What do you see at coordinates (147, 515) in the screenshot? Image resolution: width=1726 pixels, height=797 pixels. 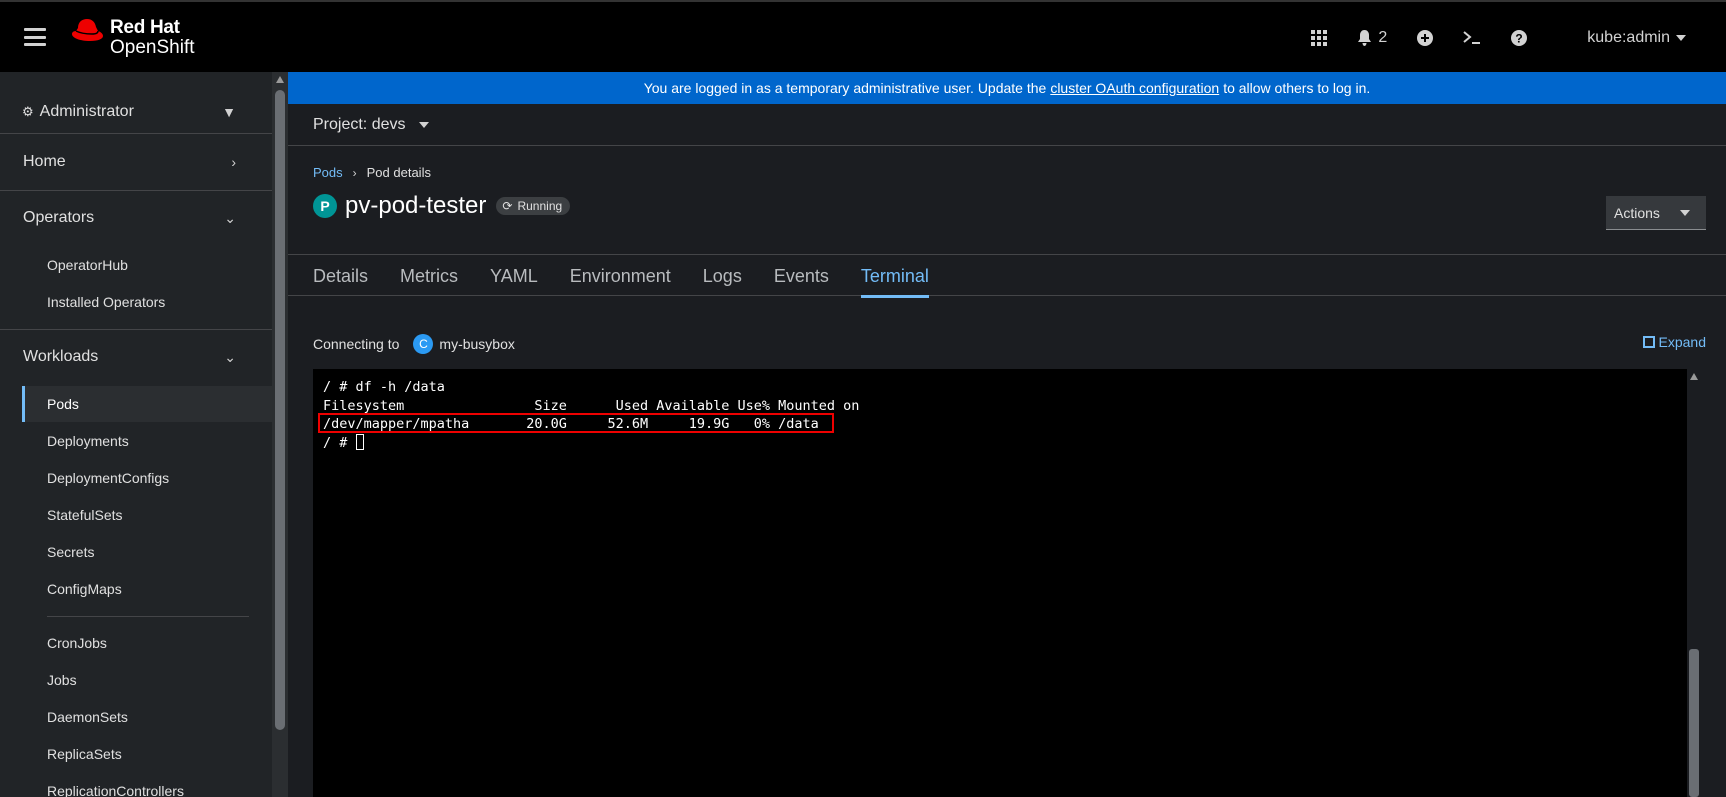 I see `sidebar-item-statefulsets: StatefulSets` at bounding box center [147, 515].